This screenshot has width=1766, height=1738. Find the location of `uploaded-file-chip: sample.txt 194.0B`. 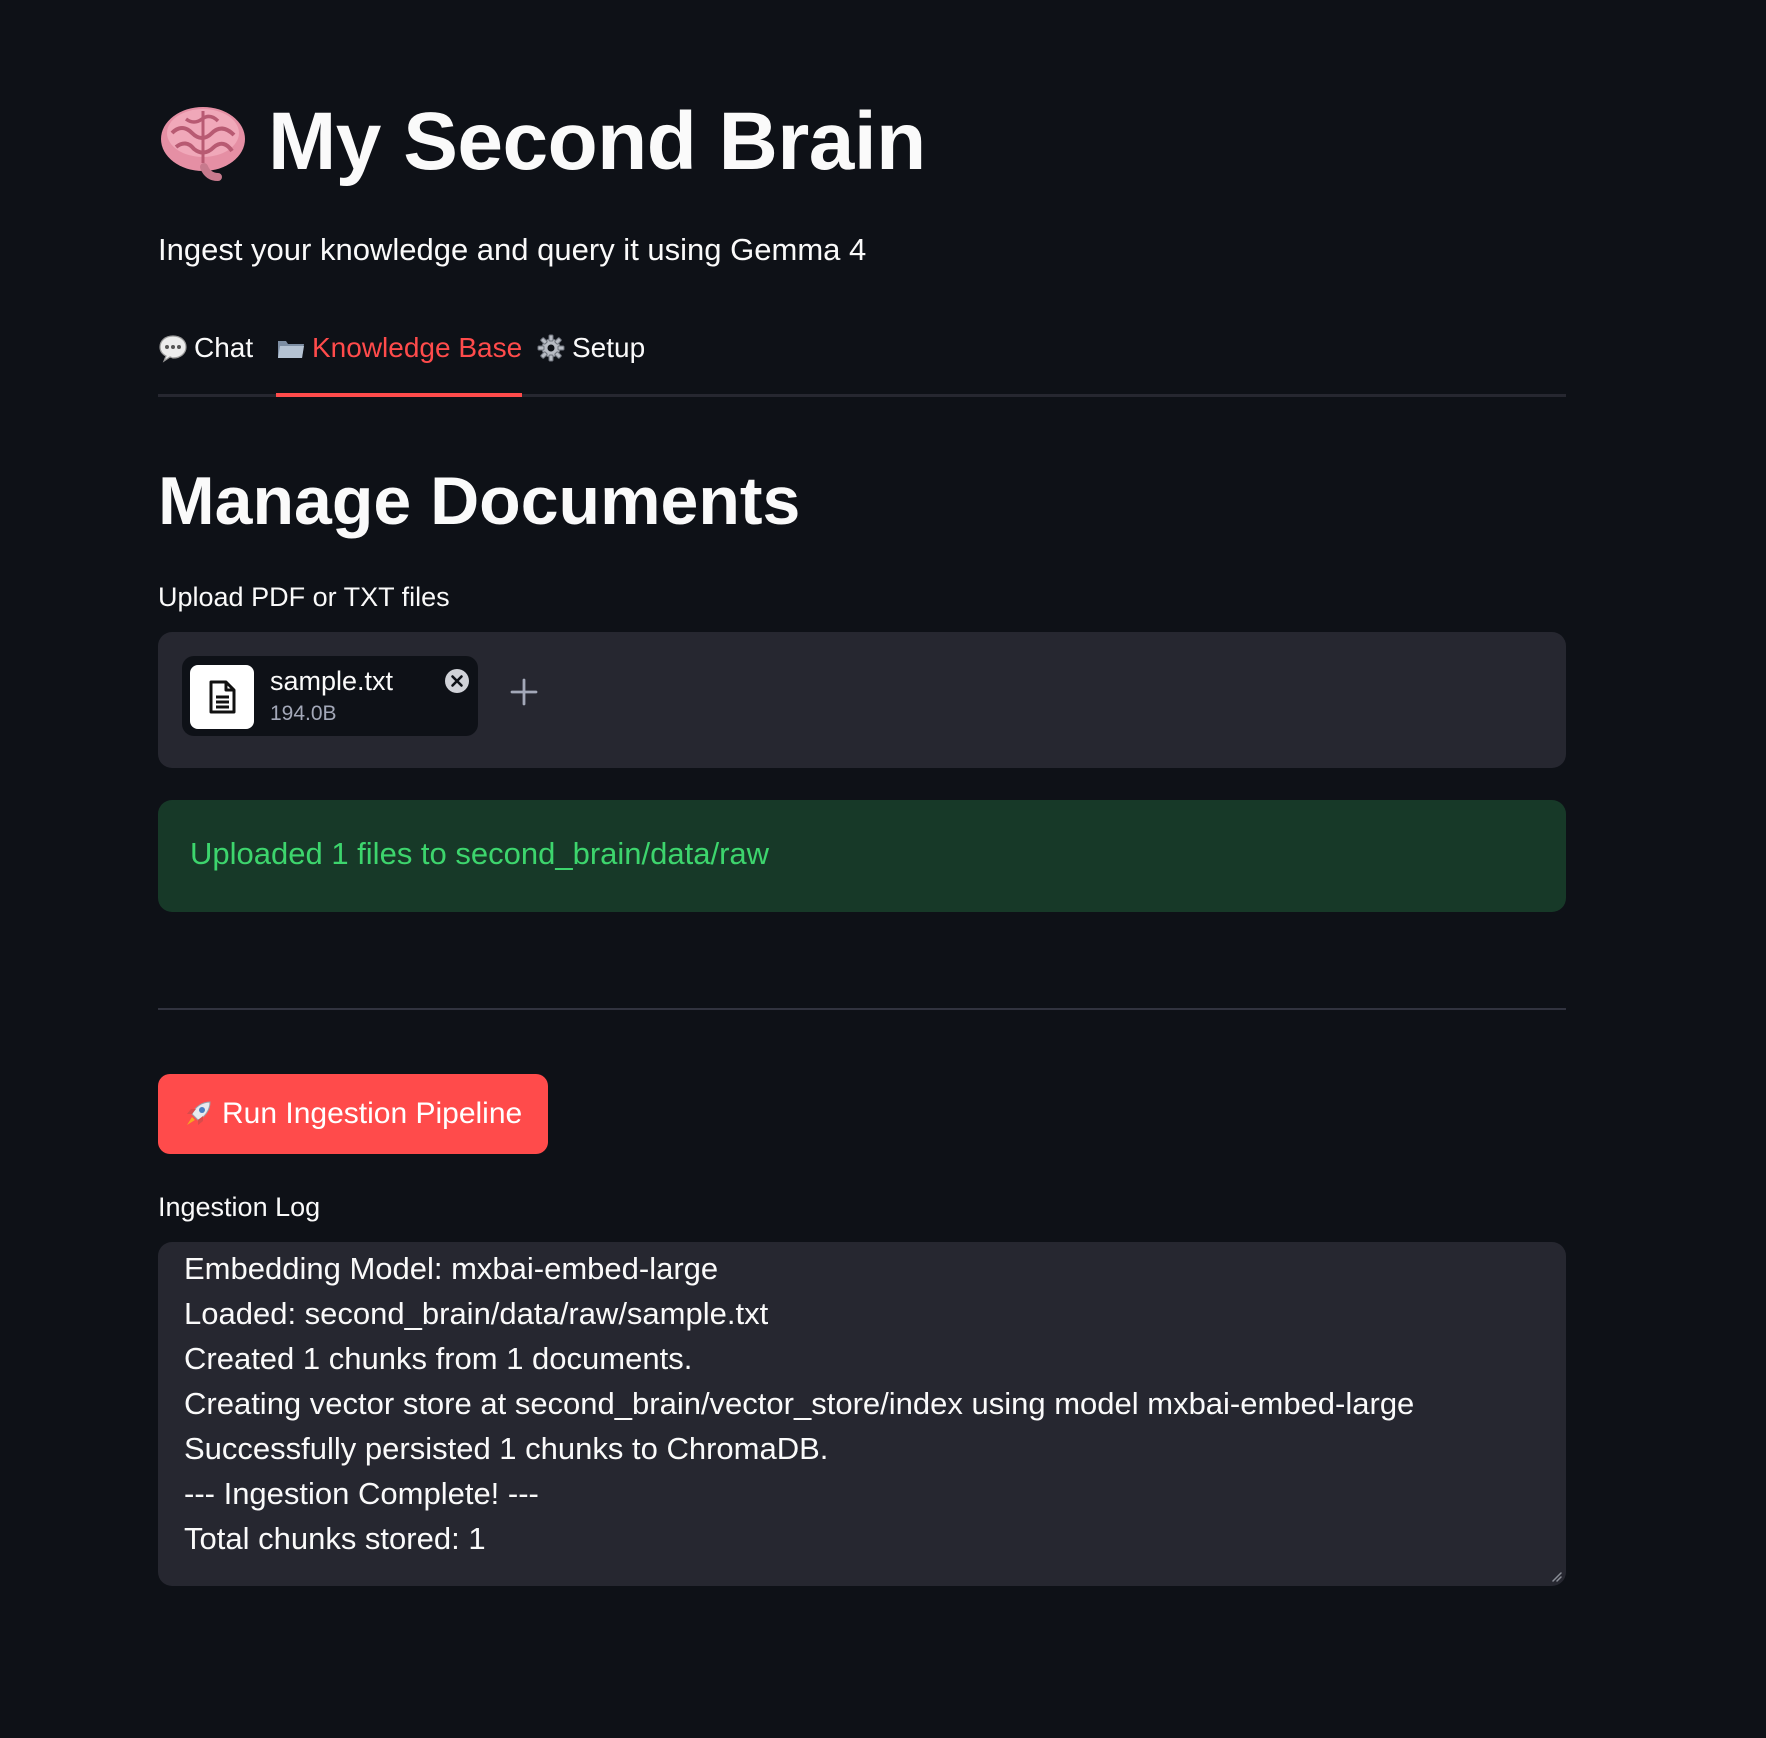

uploaded-file-chip: sample.txt 194.0B is located at coordinates (330, 696).